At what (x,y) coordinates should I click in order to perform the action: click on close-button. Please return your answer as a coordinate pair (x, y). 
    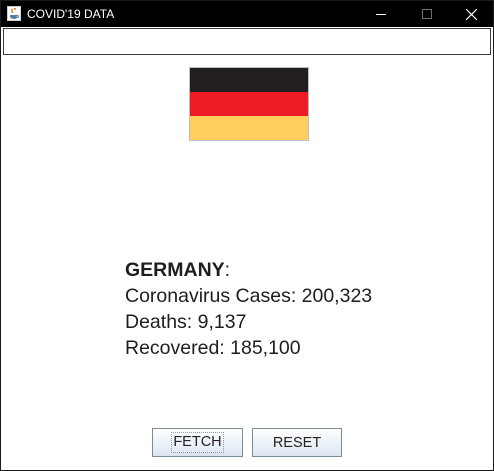
    Looking at the image, I should click on (471, 14).